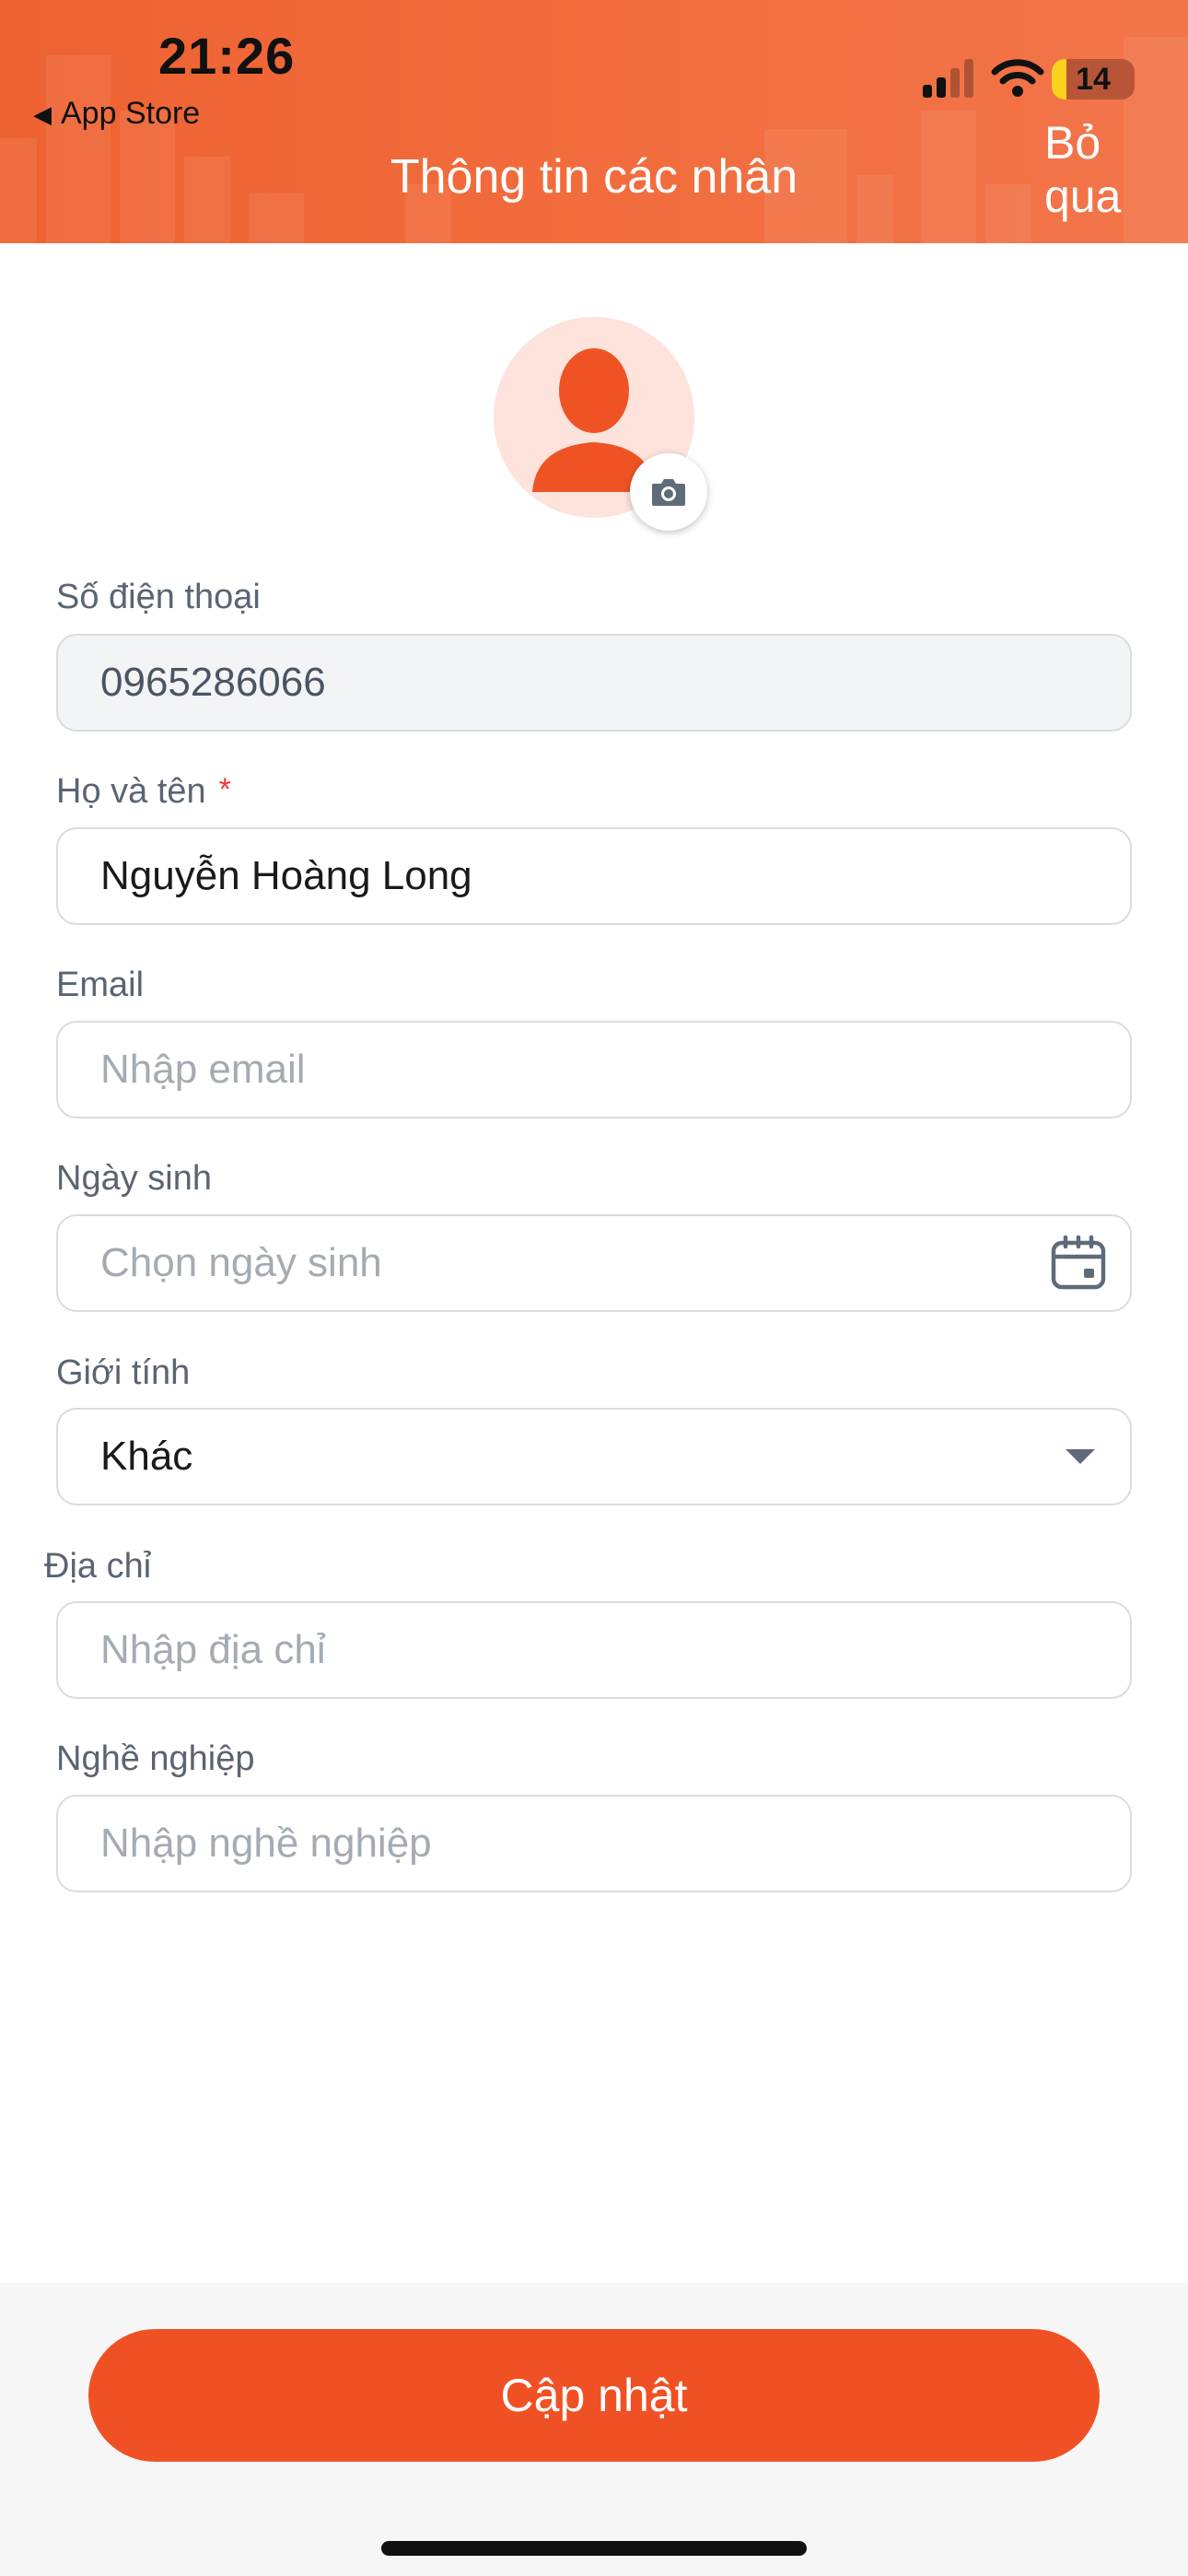 The height and width of the screenshot is (2576, 1188). Describe the element at coordinates (158, 597) in the screenshot. I see `phone-label: Số điện thoại` at that location.